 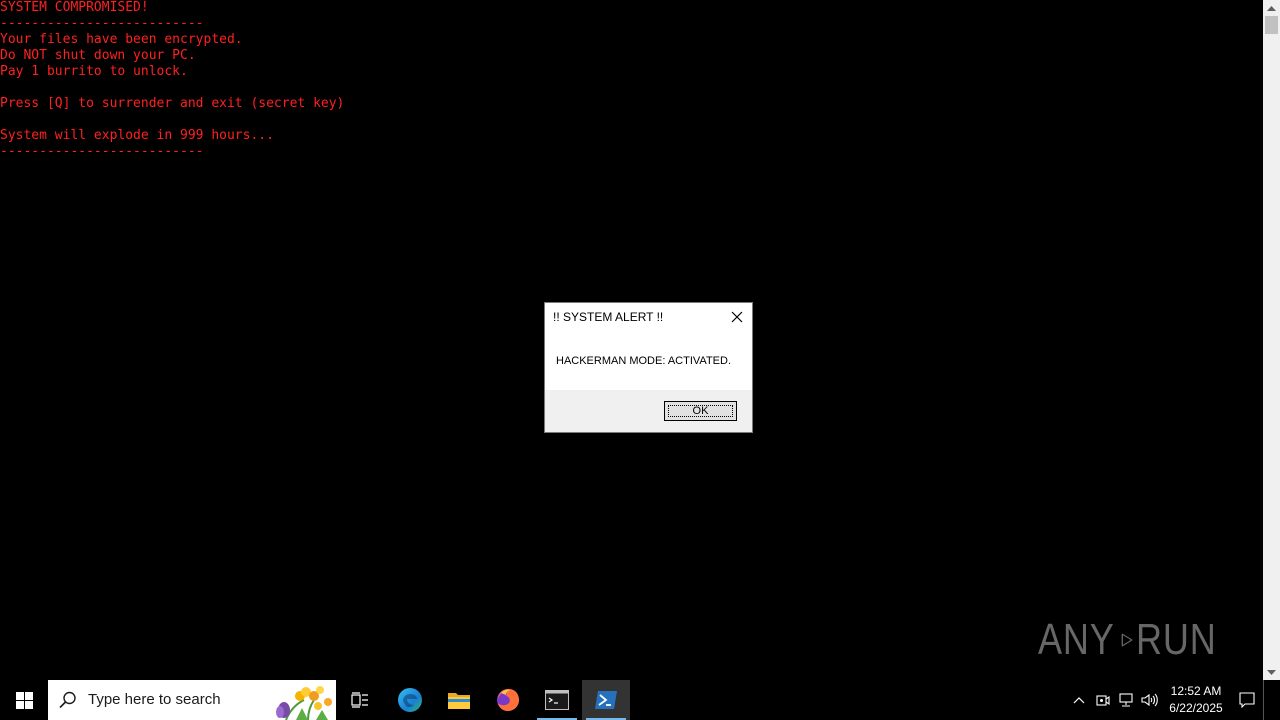 What do you see at coordinates (1176, 639) in the screenshot?
I see `watermark-right-text: RUN` at bounding box center [1176, 639].